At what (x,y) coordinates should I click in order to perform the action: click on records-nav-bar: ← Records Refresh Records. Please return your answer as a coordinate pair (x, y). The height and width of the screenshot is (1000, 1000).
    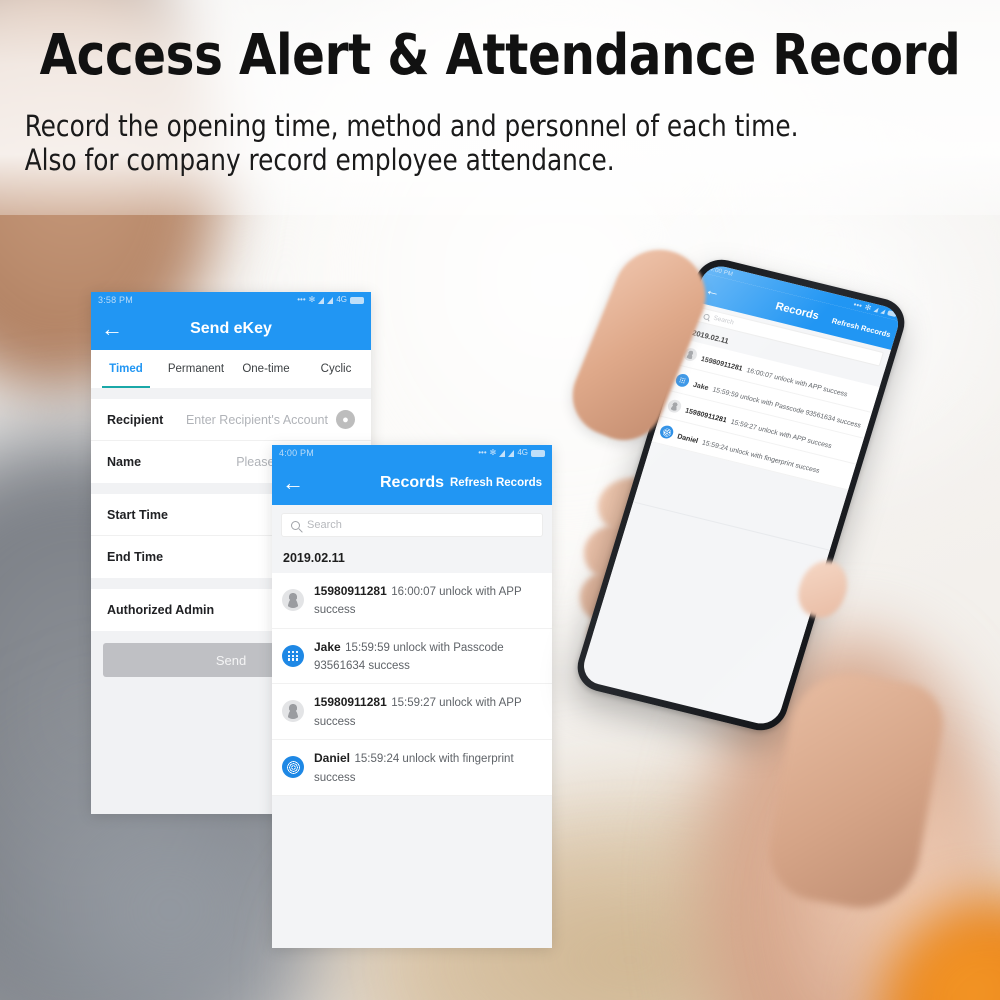
    Looking at the image, I should click on (412, 483).